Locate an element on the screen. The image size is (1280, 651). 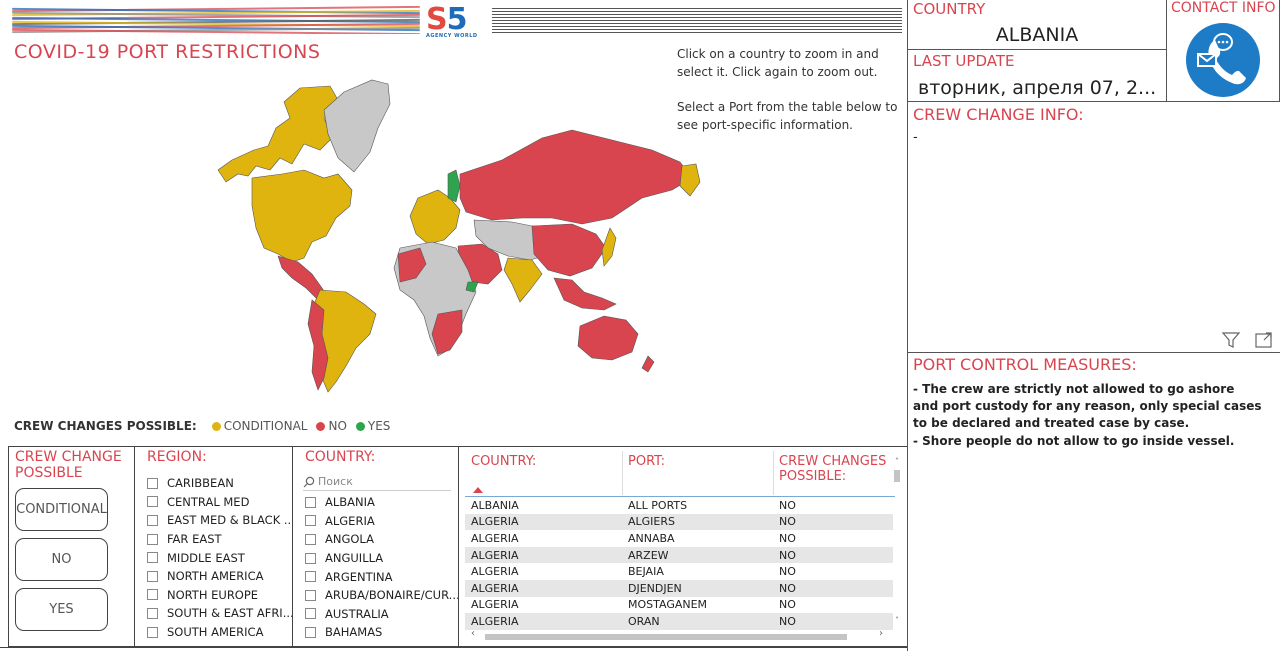
country-option-label: ALBANIA is located at coordinates (350, 502).